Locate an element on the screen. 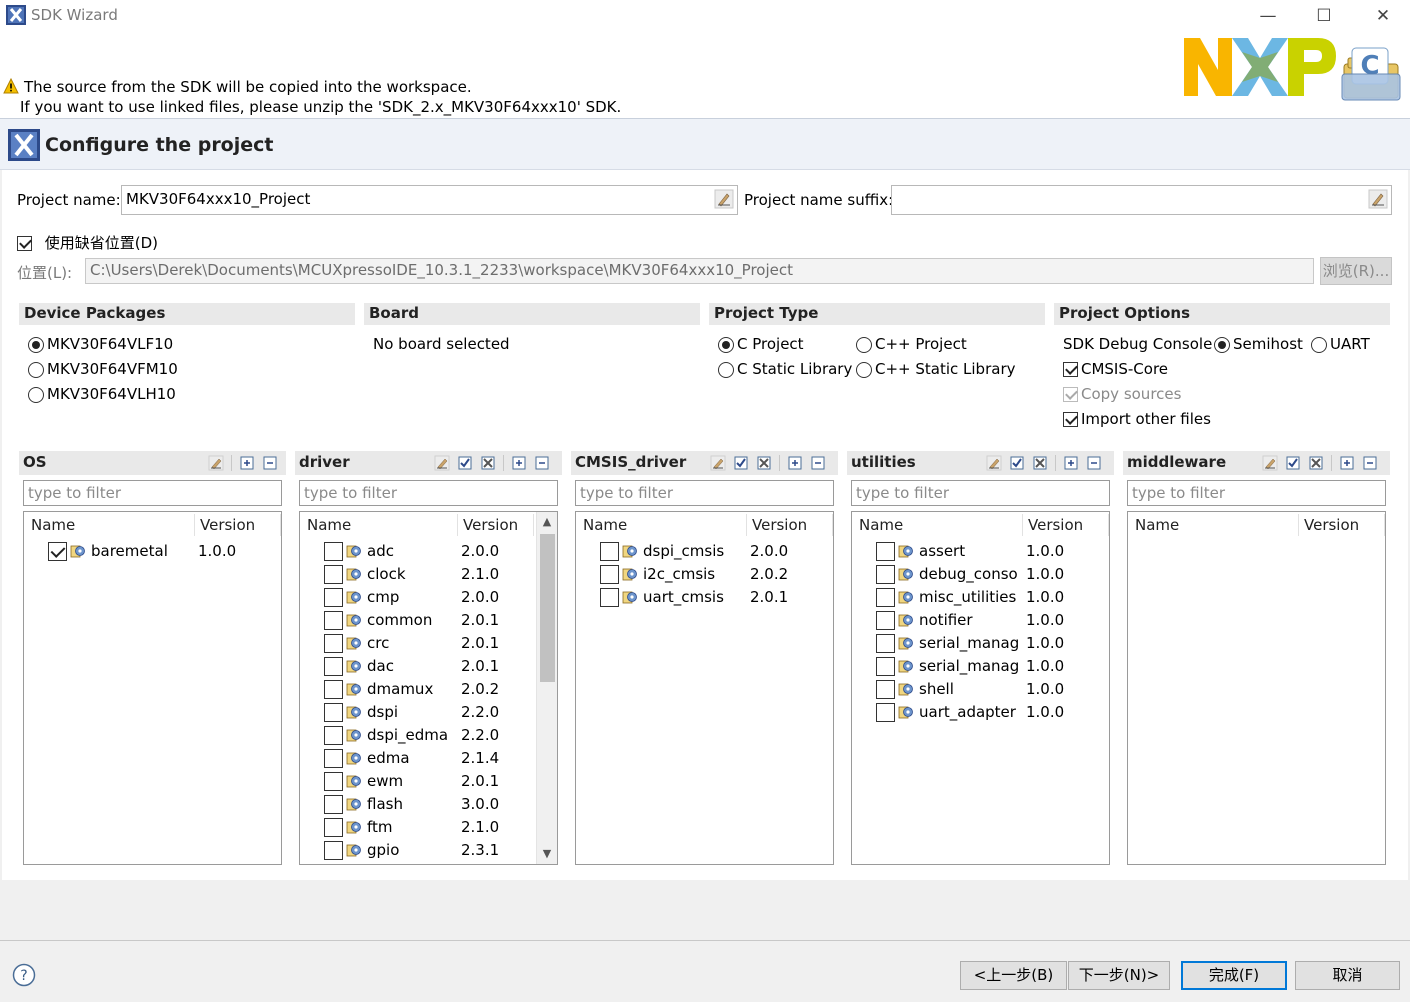 This screenshot has width=1410, height=1002. project-type-c: C Project is located at coordinates (761, 344).